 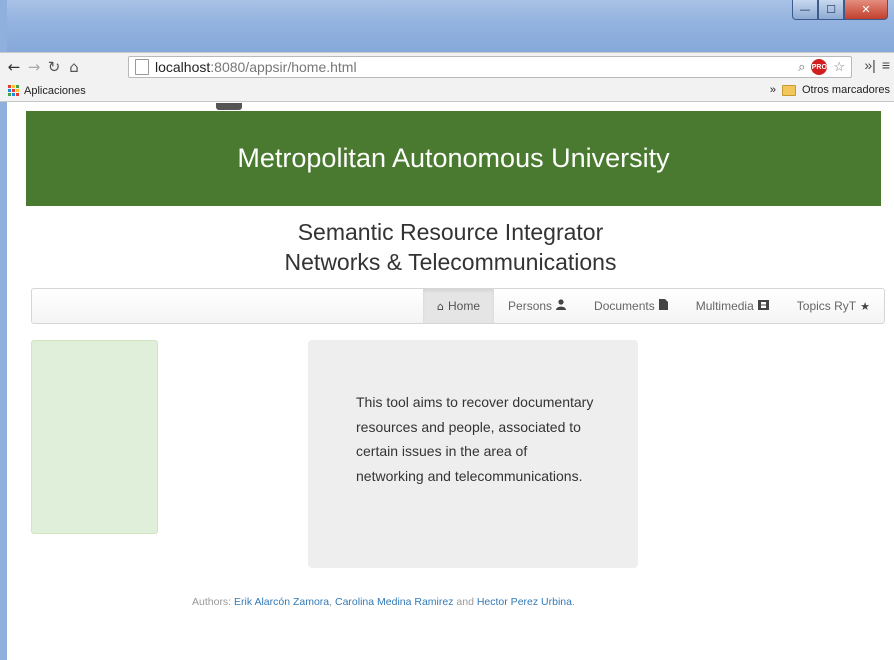 What do you see at coordinates (14, 67) in the screenshot?
I see `back-icon: ←` at bounding box center [14, 67].